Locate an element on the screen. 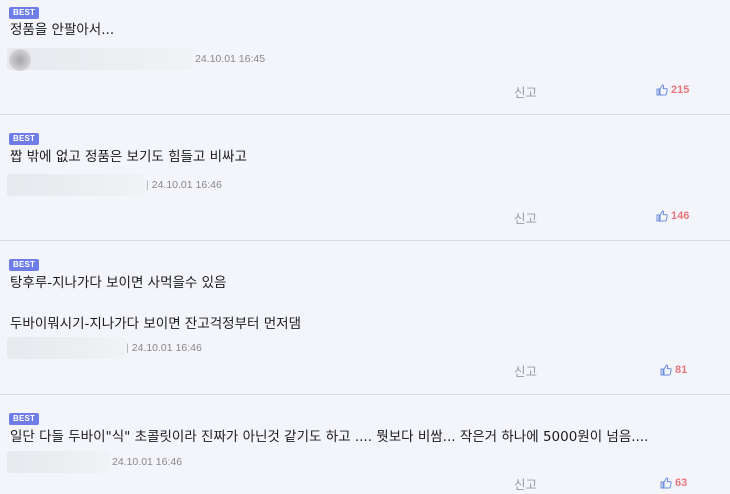 Image resolution: width=730 pixels, height=494 pixels. like-count: 215 is located at coordinates (680, 90).